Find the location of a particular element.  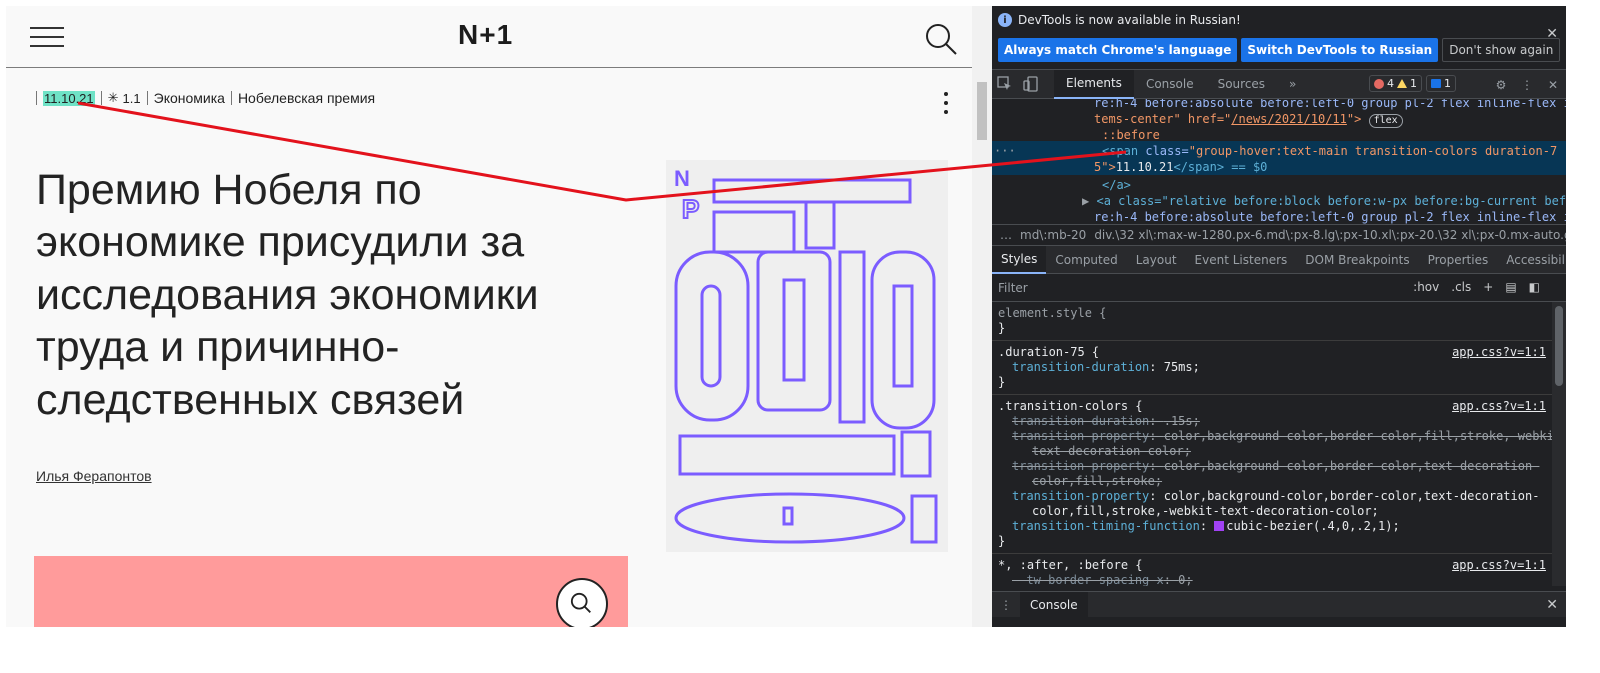

promo-banner is located at coordinates (331, 591).